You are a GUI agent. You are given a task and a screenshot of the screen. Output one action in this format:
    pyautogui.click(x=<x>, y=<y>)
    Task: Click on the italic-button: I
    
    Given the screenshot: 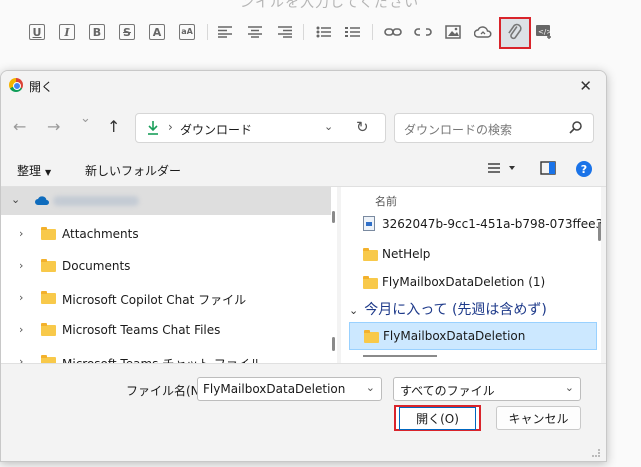 What is the action you would take?
    pyautogui.click(x=67, y=32)
    